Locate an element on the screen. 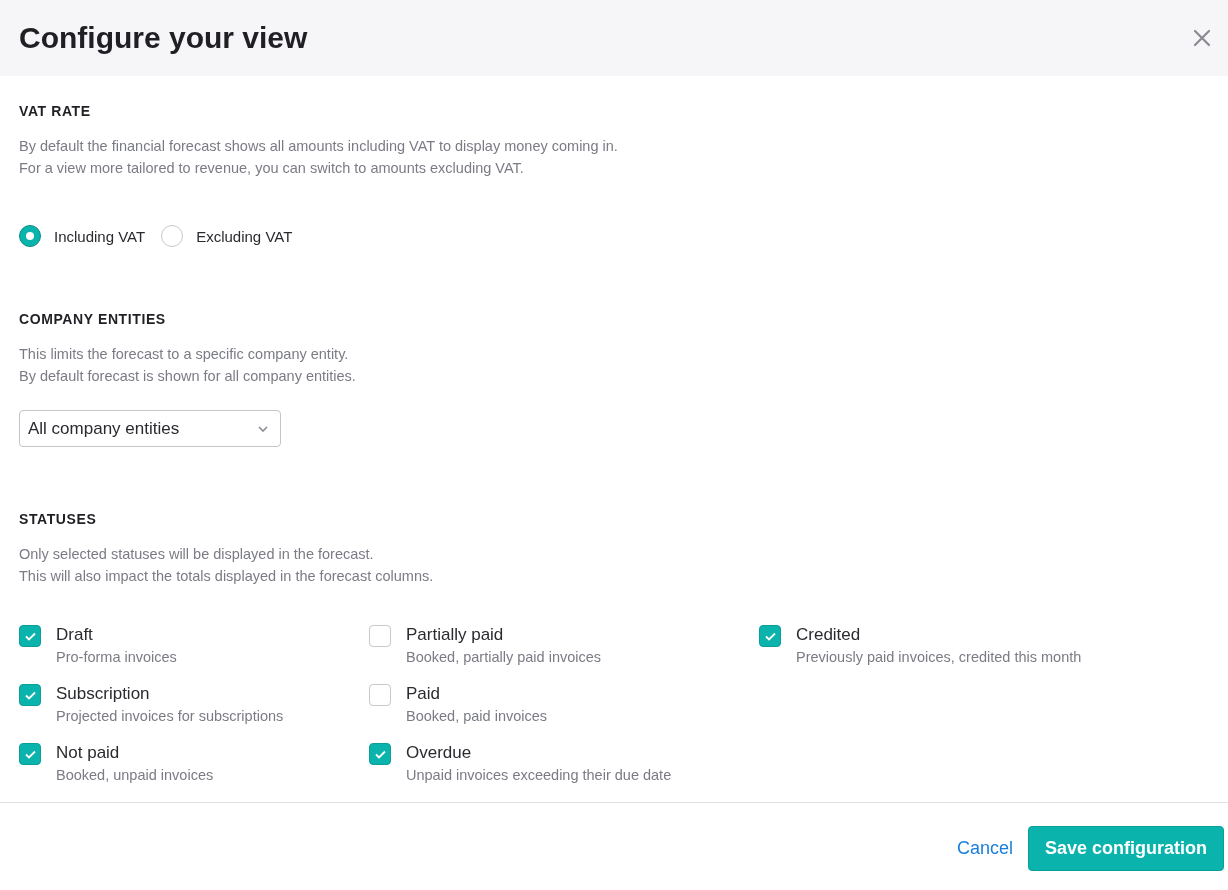 This screenshot has width=1228, height=890. section-heading: VAT RATE is located at coordinates (55, 111).